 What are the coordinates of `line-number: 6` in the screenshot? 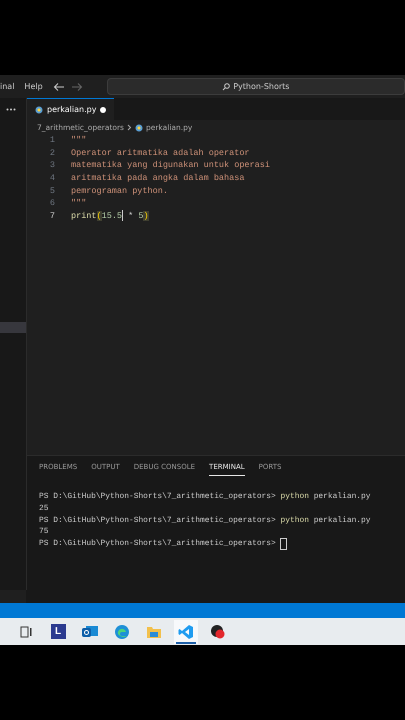 It's located at (52, 203).